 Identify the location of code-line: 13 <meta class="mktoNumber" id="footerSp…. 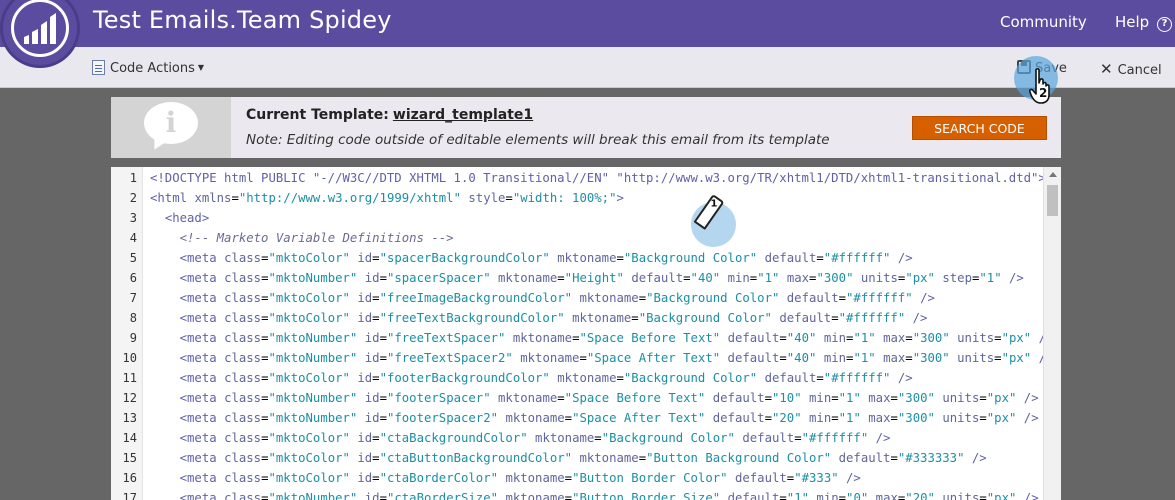
(577, 418).